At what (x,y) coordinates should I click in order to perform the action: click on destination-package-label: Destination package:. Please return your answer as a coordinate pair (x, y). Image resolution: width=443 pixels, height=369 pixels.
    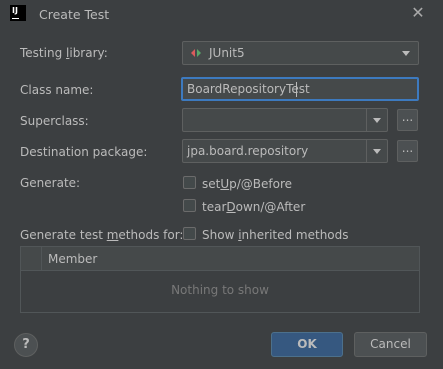
    Looking at the image, I should click on (84, 152).